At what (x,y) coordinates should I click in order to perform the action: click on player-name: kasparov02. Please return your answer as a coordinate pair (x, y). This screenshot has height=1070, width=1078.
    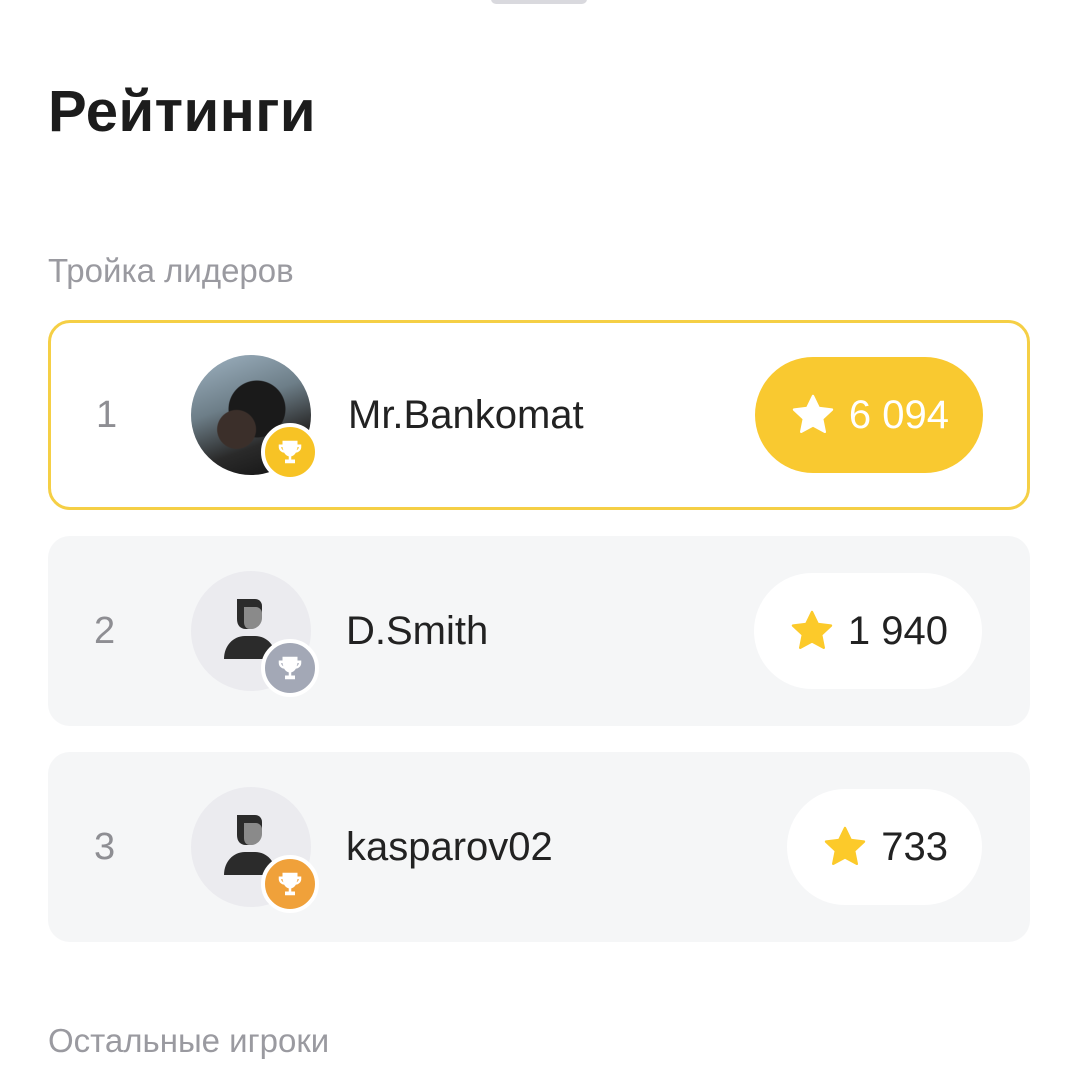
    Looking at the image, I should click on (449, 846).